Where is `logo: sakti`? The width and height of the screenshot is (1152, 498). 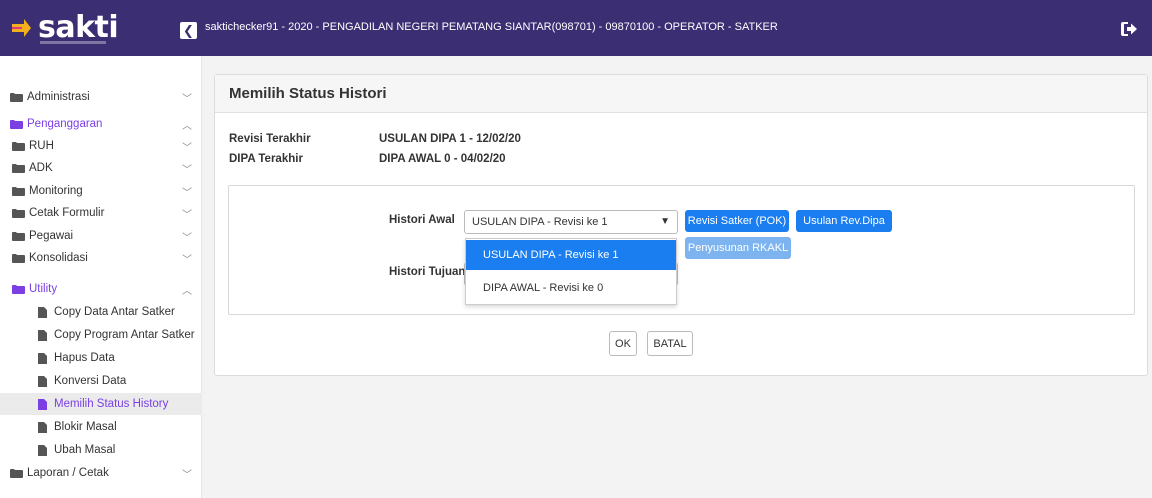
logo: sakti is located at coordinates (101, 28).